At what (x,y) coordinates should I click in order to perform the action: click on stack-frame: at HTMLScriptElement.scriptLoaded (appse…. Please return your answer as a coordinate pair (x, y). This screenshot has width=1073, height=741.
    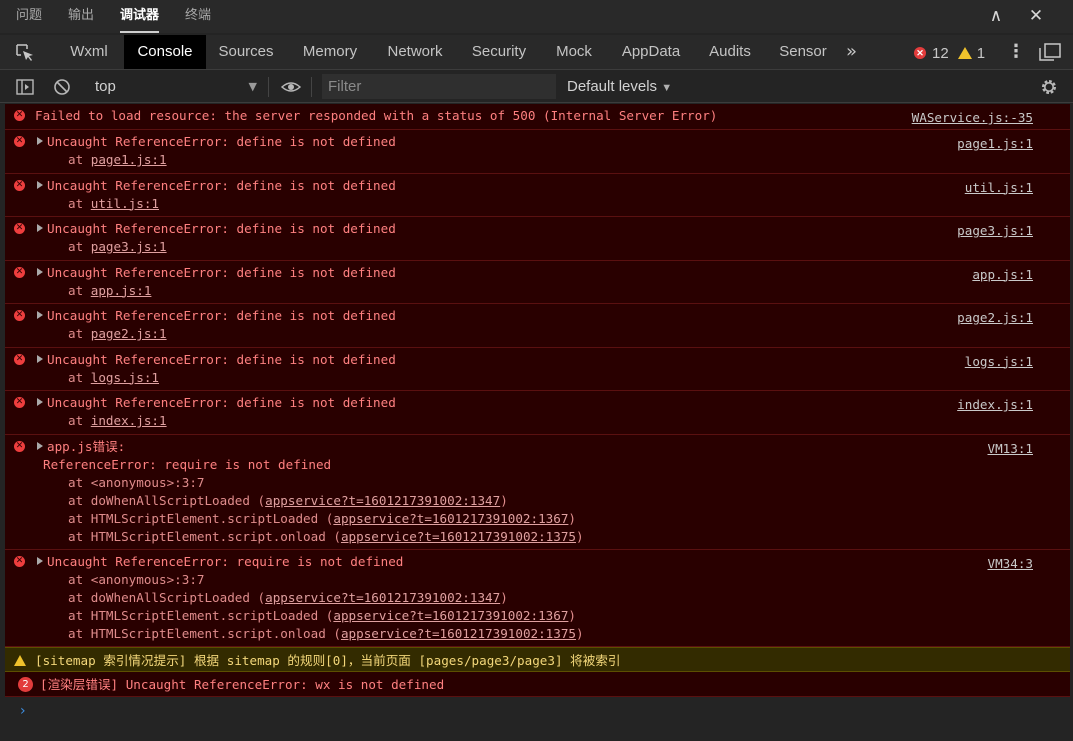
    Looking at the image, I should click on (532, 519).